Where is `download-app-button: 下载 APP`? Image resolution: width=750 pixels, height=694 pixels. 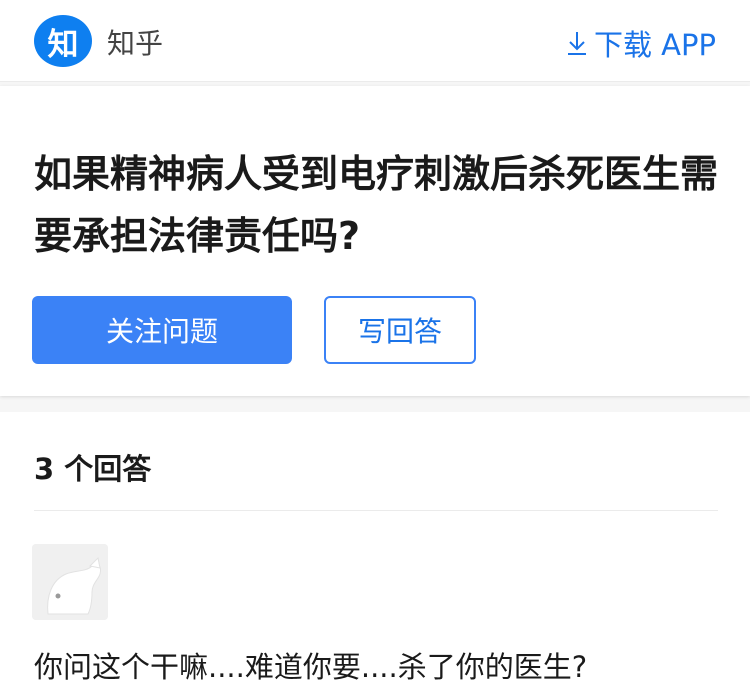 download-app-button: 下载 APP is located at coordinates (641, 43).